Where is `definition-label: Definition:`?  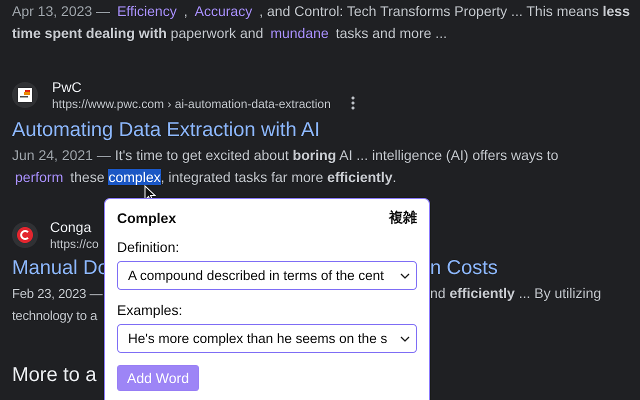
definition-label: Definition: is located at coordinates (148, 247).